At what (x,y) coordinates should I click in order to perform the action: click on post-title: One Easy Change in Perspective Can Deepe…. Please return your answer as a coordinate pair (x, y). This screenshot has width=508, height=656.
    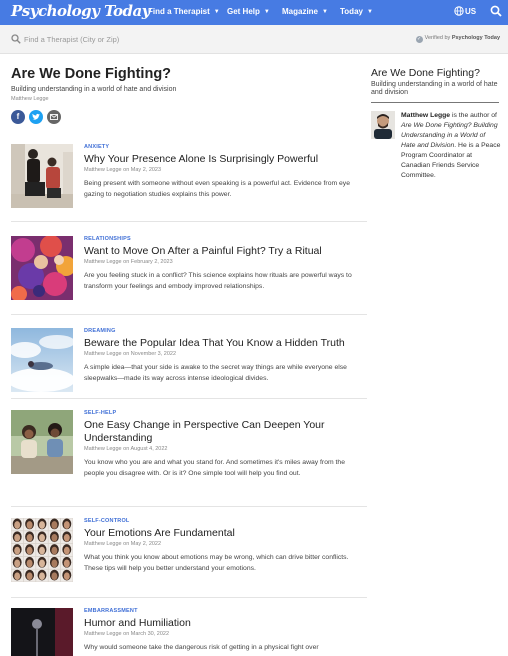
    Looking at the image, I should click on (225, 432).